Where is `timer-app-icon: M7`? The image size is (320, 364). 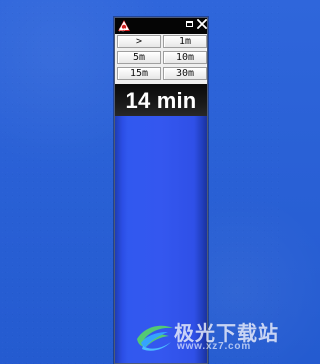
timer-app-icon: M7 is located at coordinates (124, 26).